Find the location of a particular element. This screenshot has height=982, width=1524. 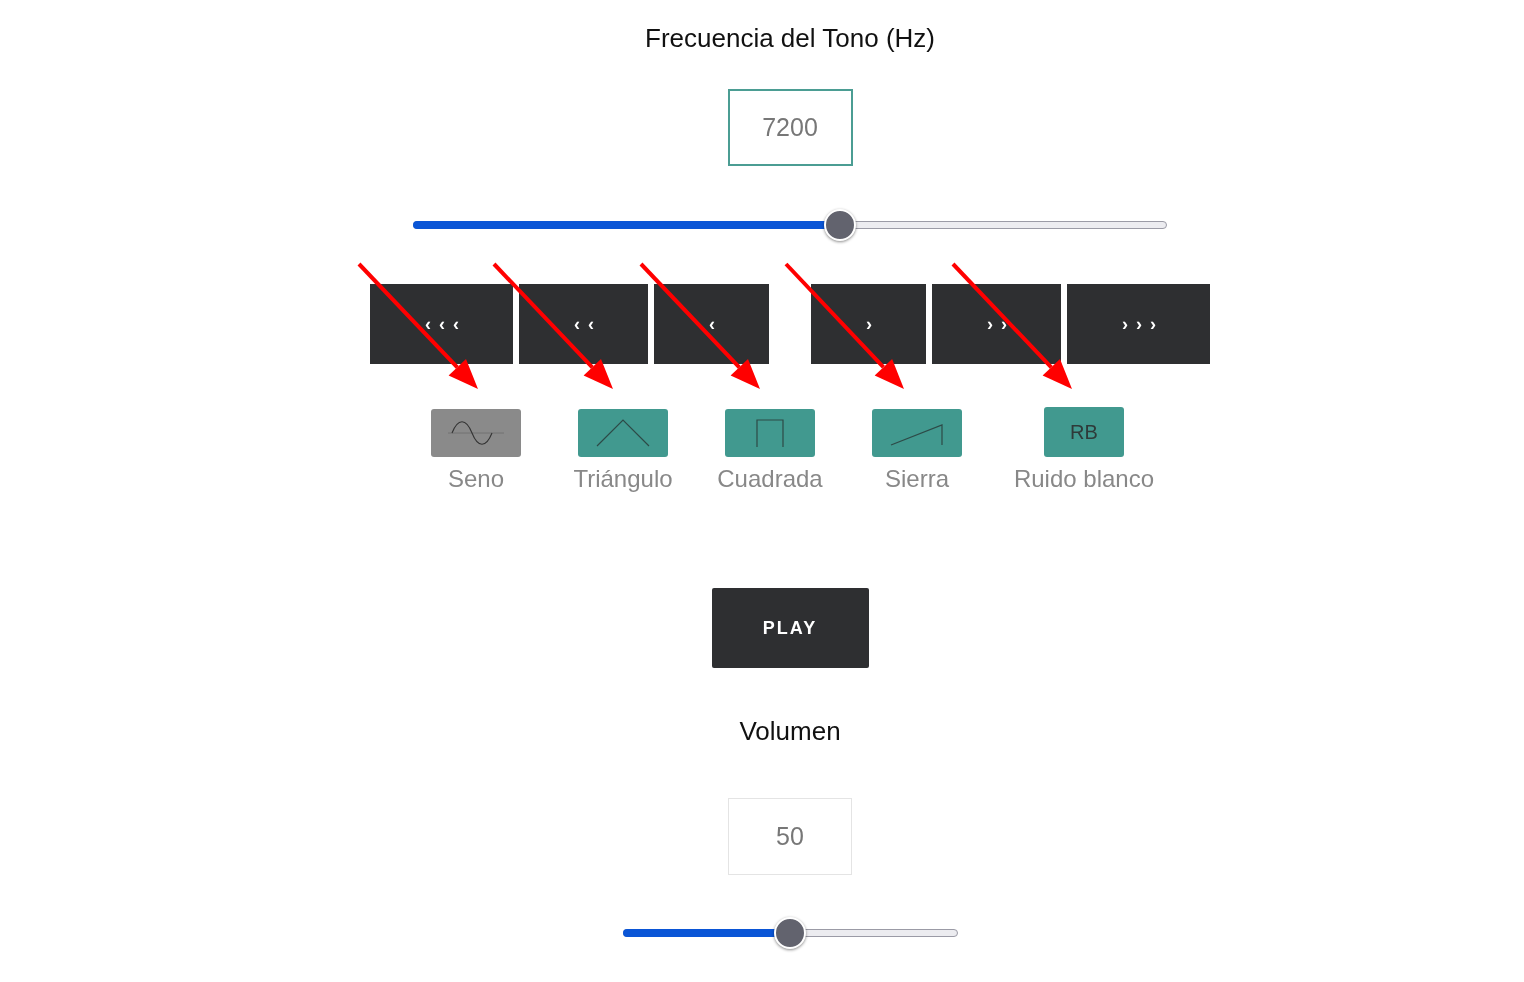

frequency-label: Frecuencia del Tono (Hz) is located at coordinates (790, 38).